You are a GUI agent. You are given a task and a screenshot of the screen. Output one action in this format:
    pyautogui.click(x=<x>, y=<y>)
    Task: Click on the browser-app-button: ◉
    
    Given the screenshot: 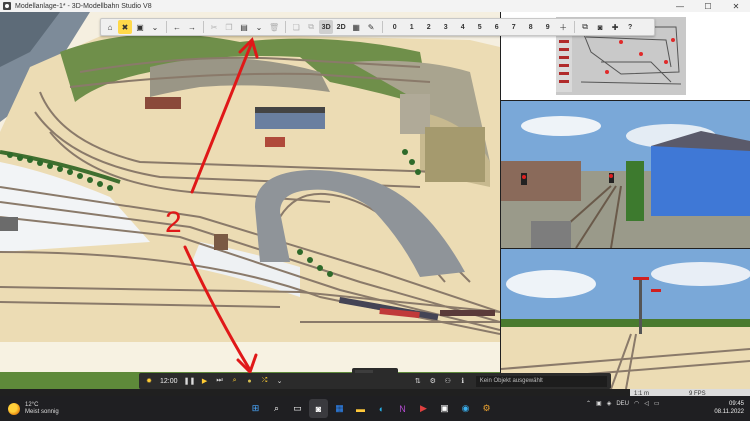 What is the action you would take?
    pyautogui.click(x=465, y=408)
    